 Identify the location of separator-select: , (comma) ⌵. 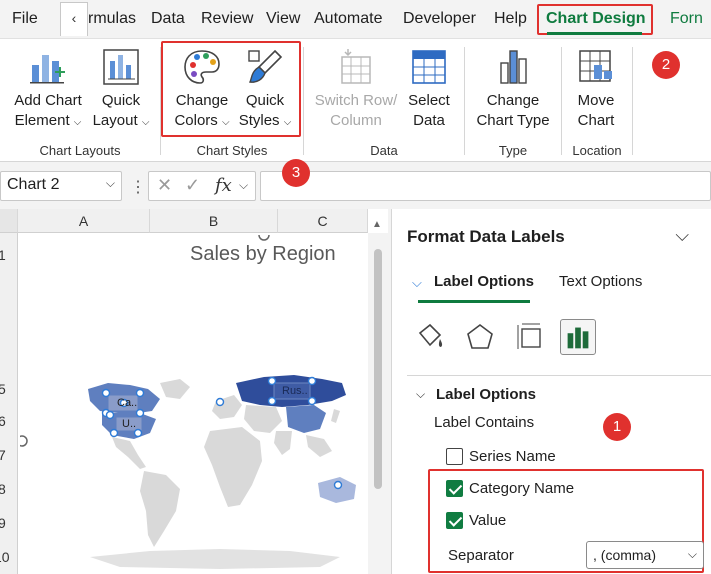
(645, 555).